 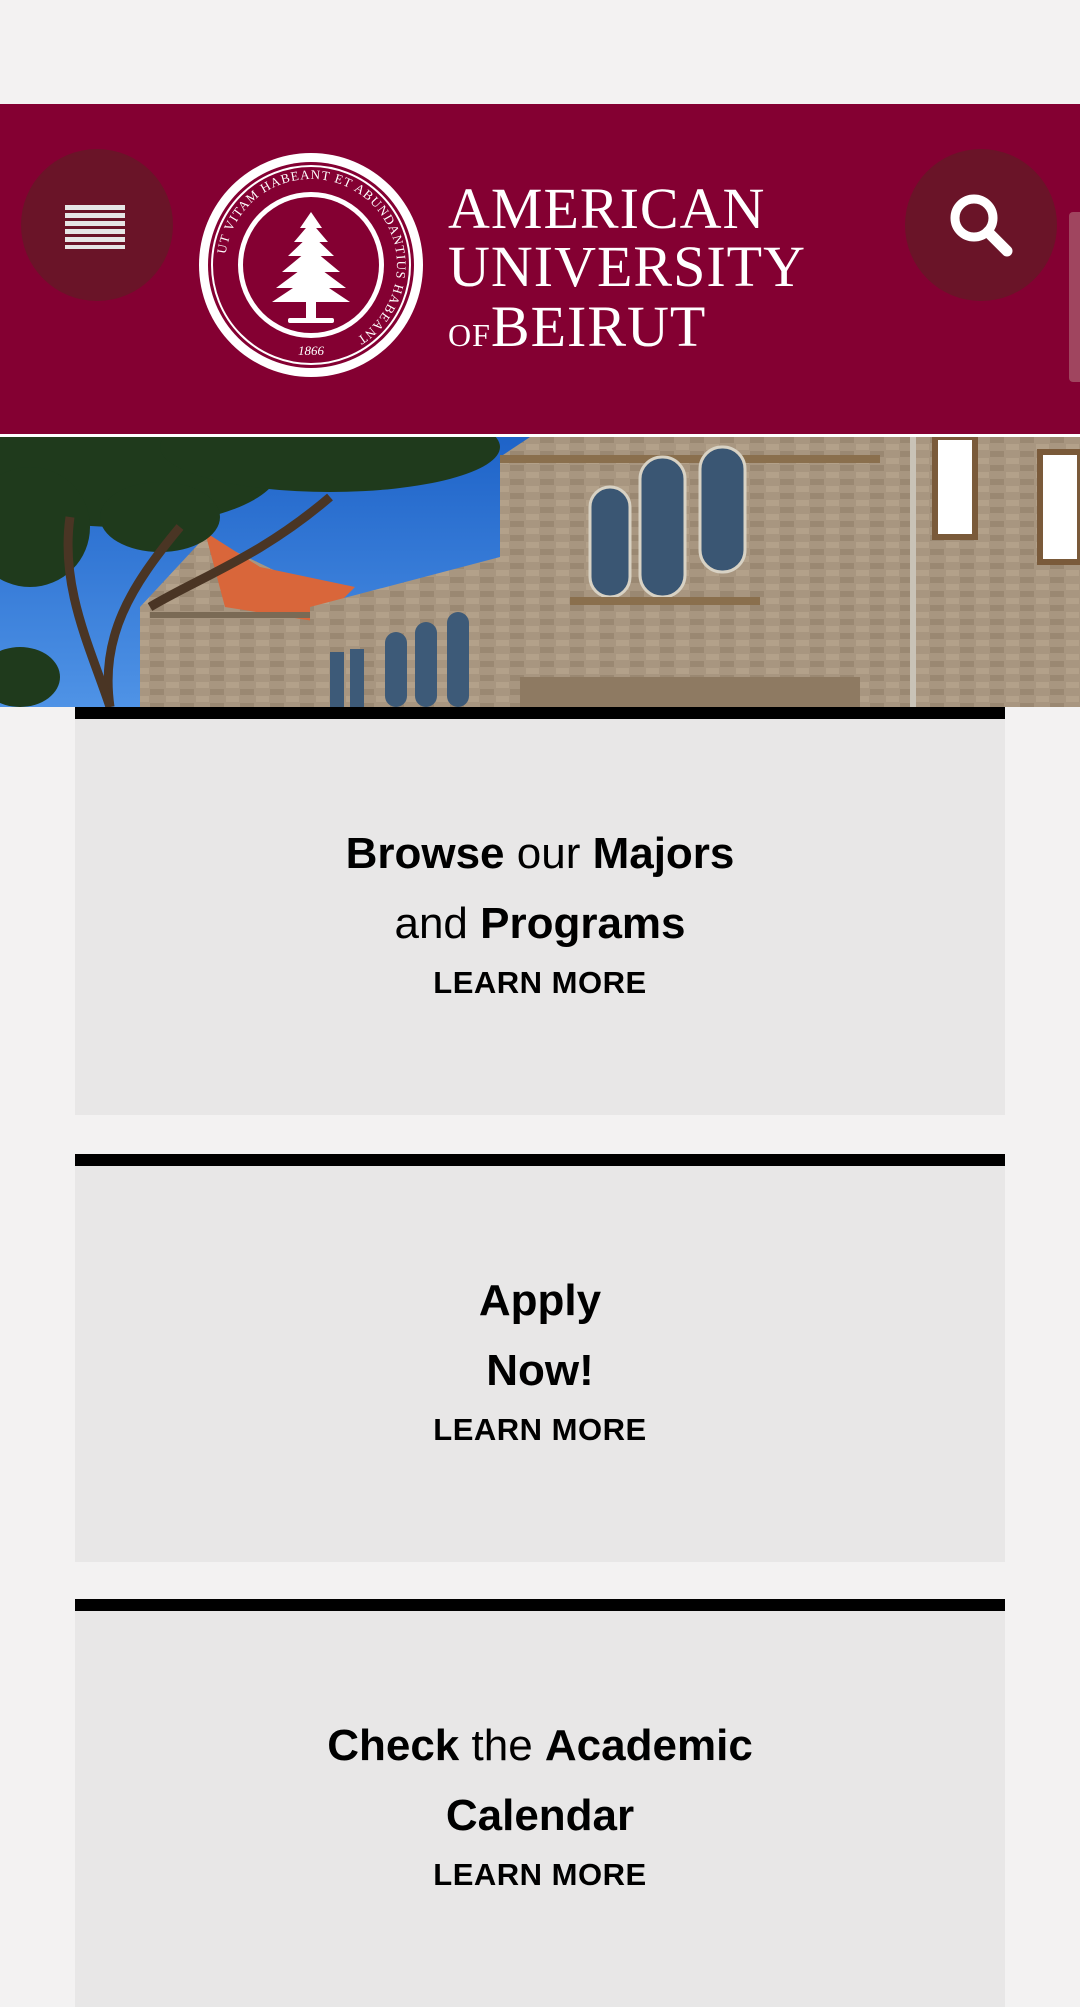 What do you see at coordinates (607, 208) in the screenshot?
I see `logo-line-american: AMERICAN` at bounding box center [607, 208].